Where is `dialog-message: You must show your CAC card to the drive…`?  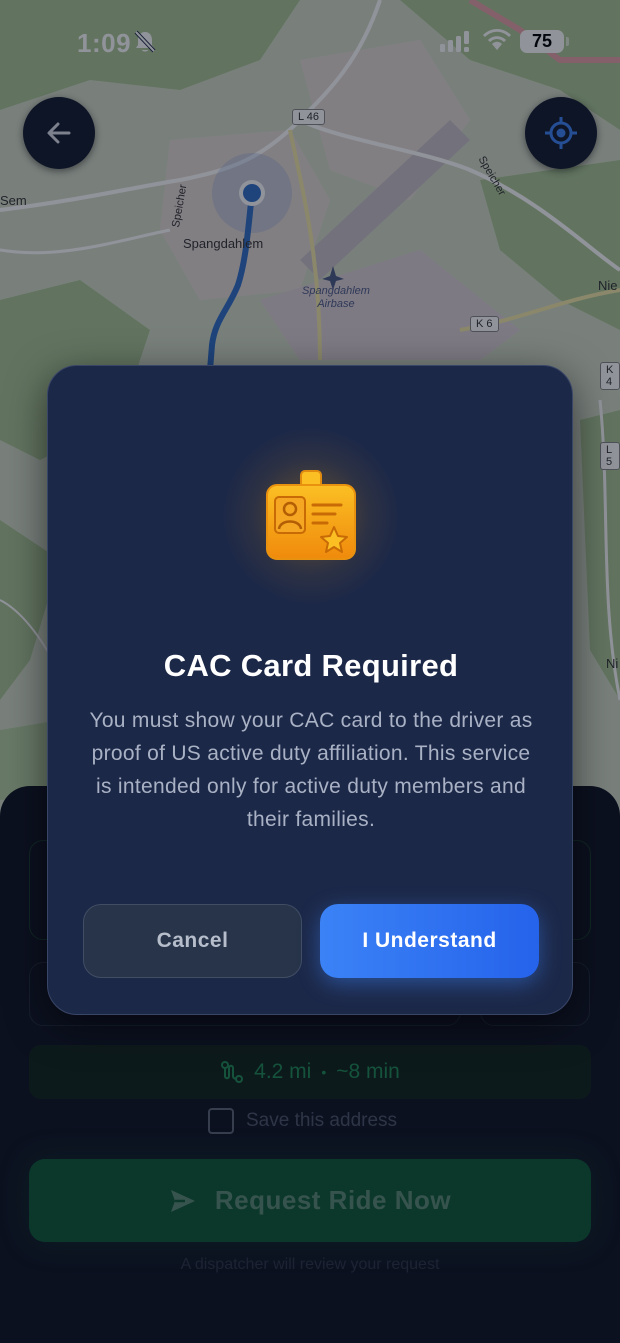
dialog-message: You must show your CAC card to the drive… is located at coordinates (311, 770).